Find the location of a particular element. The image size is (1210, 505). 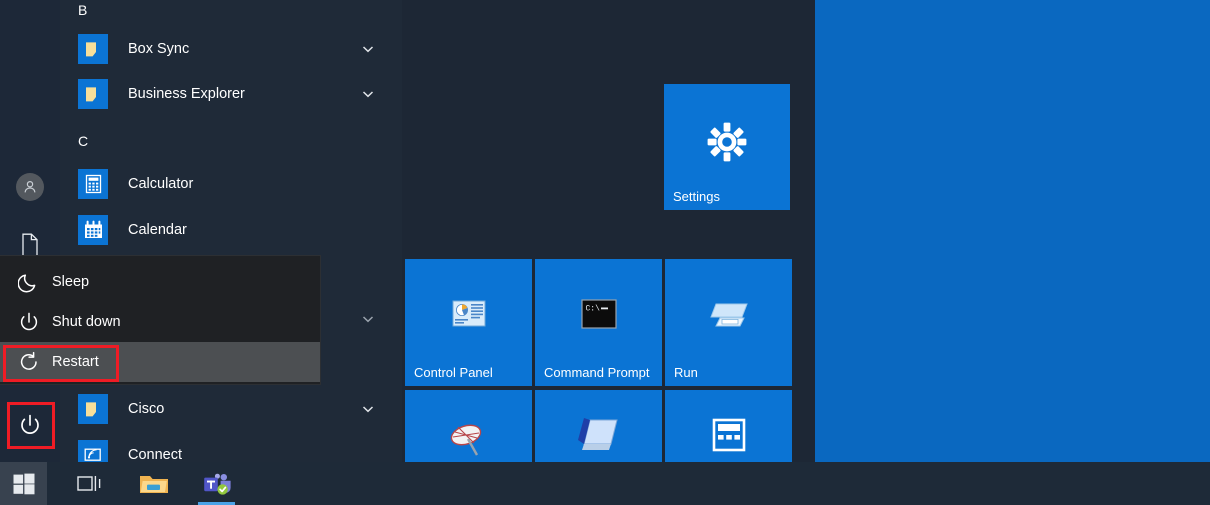

connect-icon is located at coordinates (93, 451).